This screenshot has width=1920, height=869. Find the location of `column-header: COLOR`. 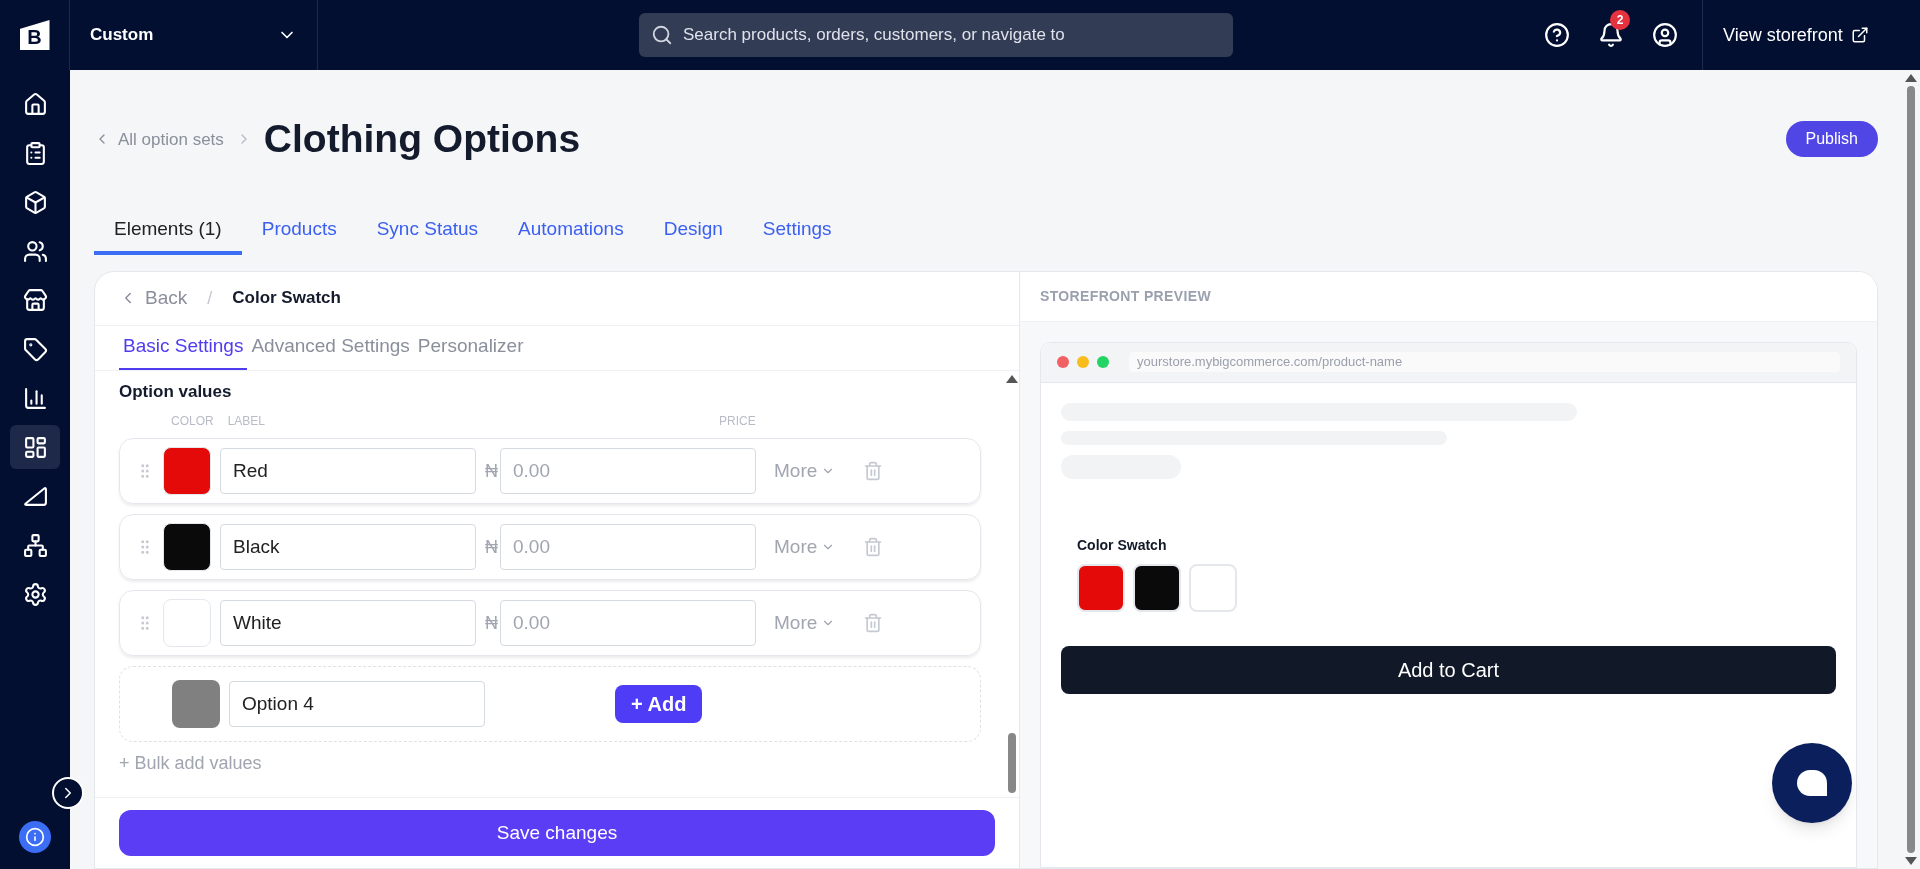

column-header: COLOR is located at coordinates (192, 421).